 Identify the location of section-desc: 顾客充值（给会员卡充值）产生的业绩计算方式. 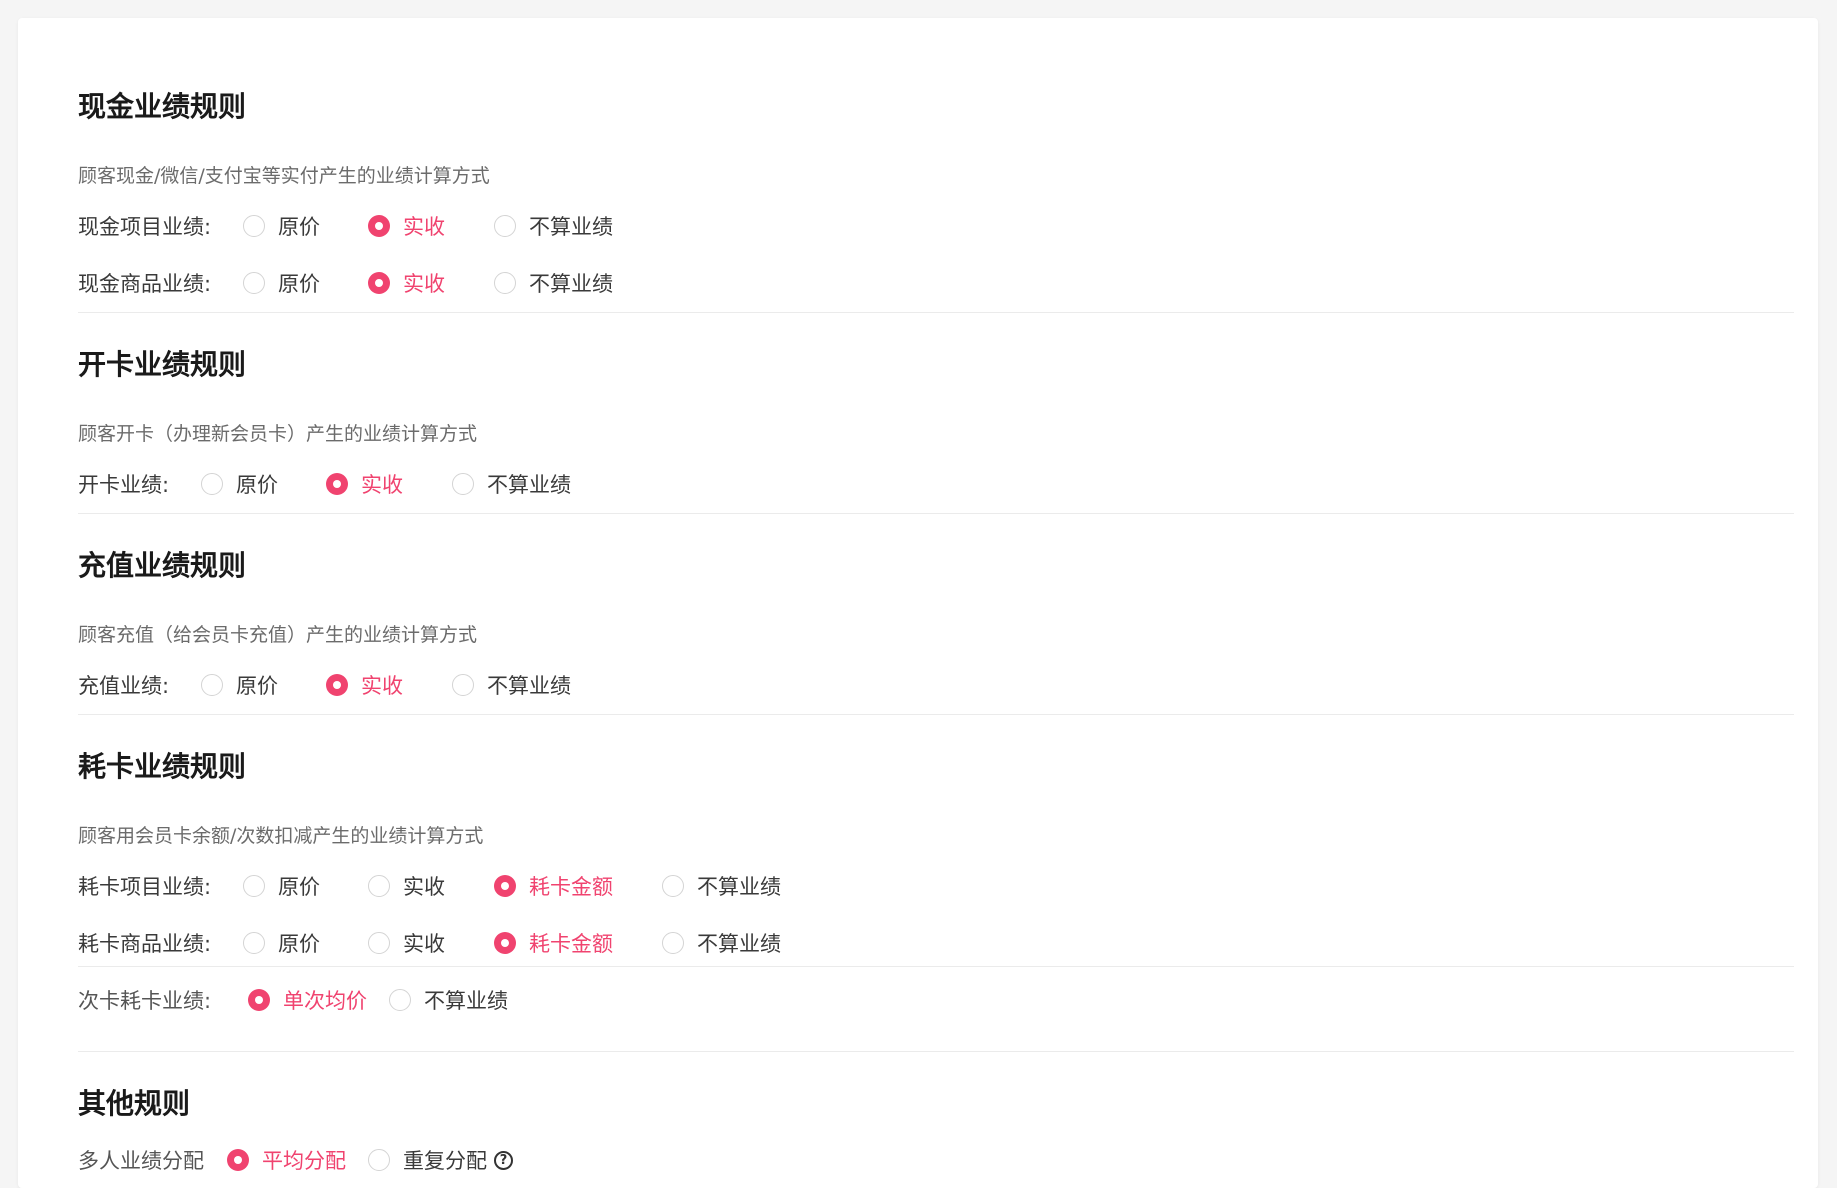
(278, 635).